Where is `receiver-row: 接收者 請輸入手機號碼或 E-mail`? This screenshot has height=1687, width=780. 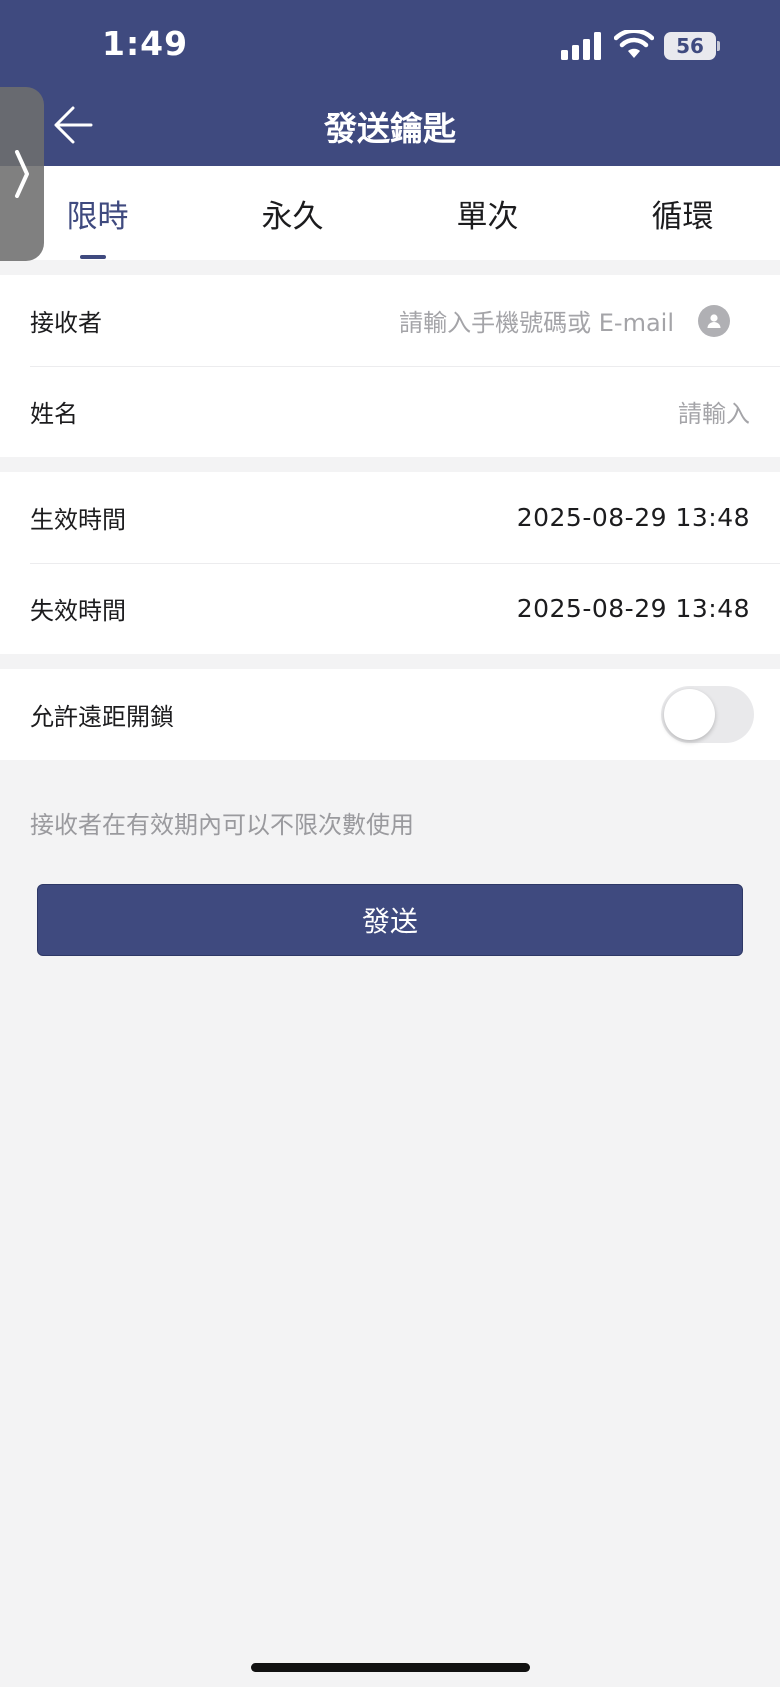
receiver-row: 接收者 請輸入手機號碼或 E-mail is located at coordinates (390, 320).